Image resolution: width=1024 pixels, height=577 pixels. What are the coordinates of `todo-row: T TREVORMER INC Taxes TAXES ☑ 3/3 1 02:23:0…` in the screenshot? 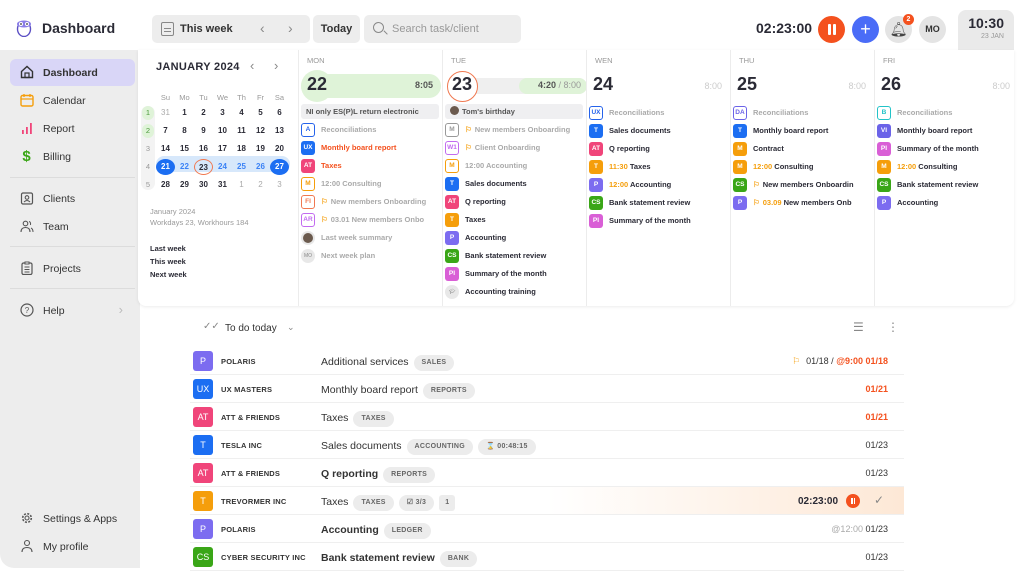 It's located at (547, 501).